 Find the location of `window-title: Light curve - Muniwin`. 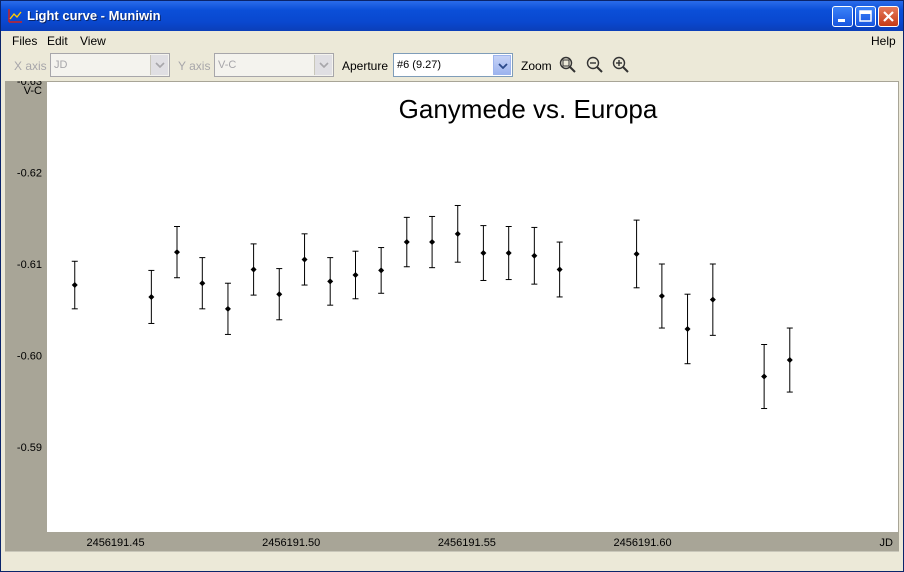

window-title: Light curve - Muniwin is located at coordinates (94, 15).